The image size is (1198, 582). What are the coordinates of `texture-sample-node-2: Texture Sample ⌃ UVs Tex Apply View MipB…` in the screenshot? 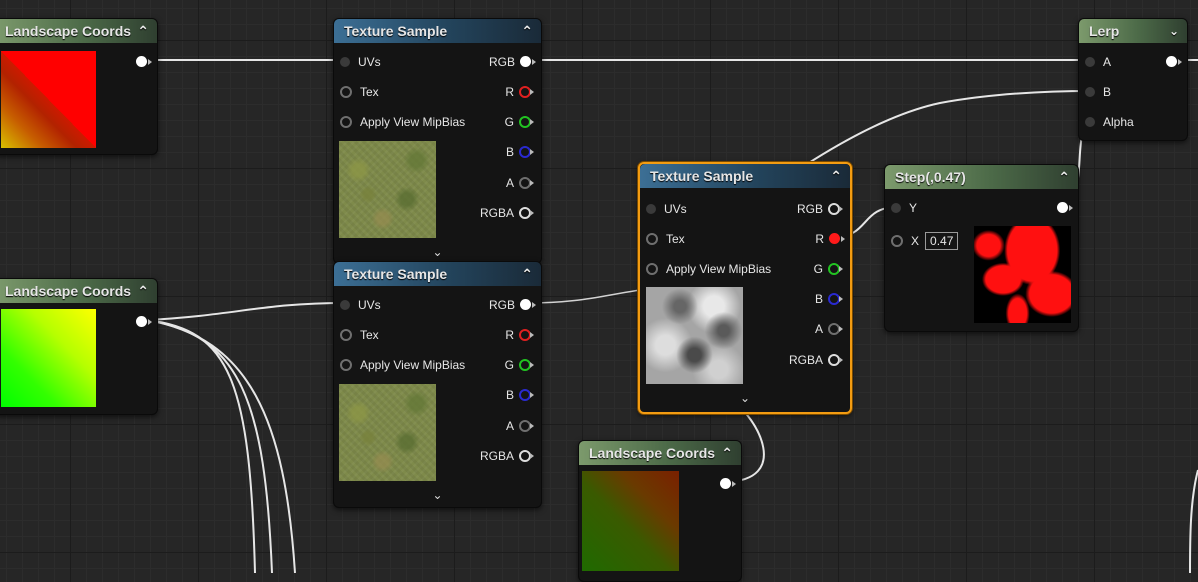 It's located at (437, 384).